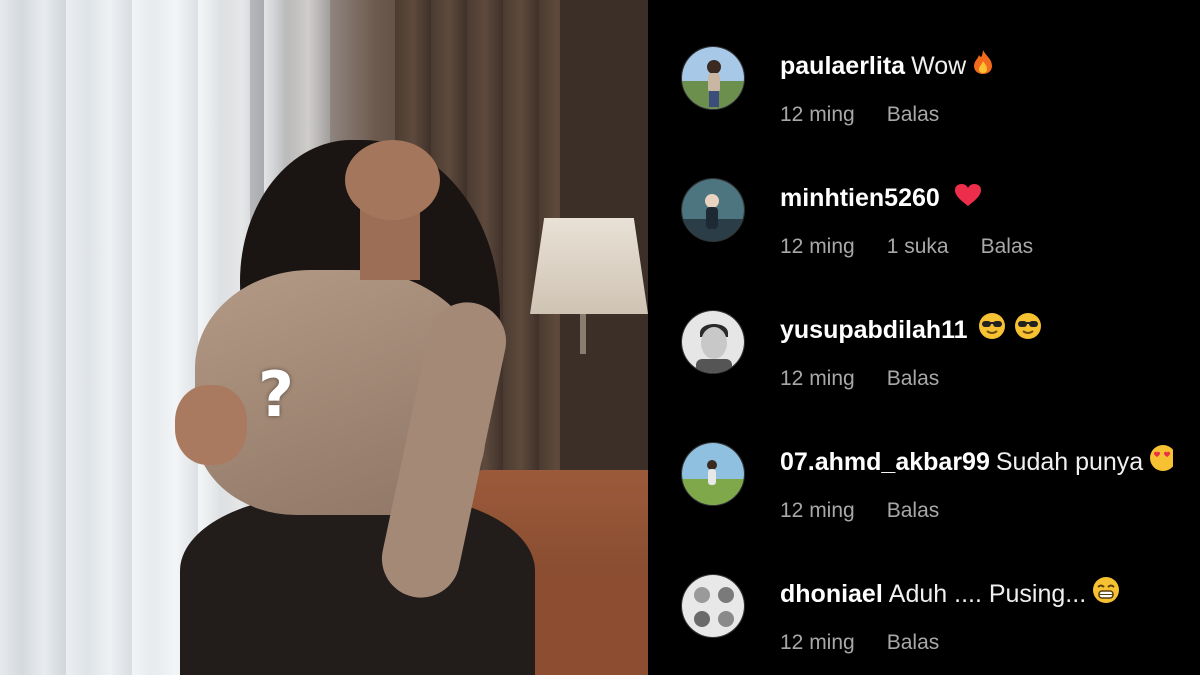 The image size is (1200, 675). I want to click on comment-text: Wow, so click(939, 66).